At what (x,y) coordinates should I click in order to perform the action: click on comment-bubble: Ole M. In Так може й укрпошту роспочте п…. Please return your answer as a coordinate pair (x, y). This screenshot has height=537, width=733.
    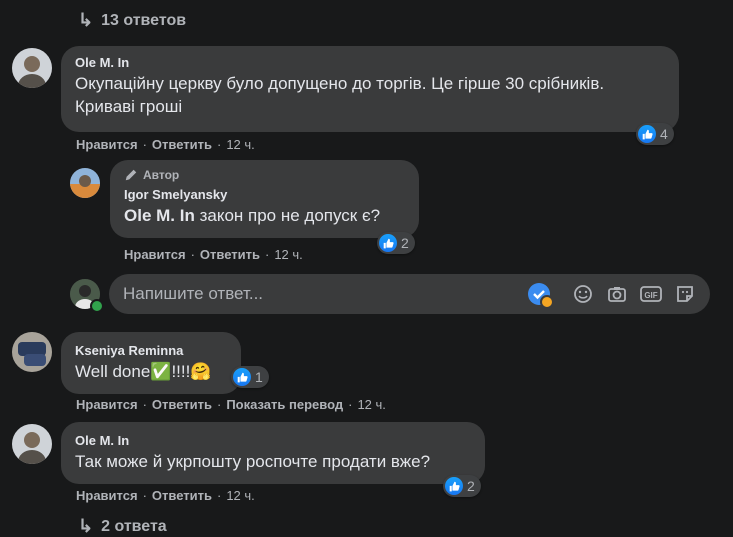
    Looking at the image, I should click on (273, 453).